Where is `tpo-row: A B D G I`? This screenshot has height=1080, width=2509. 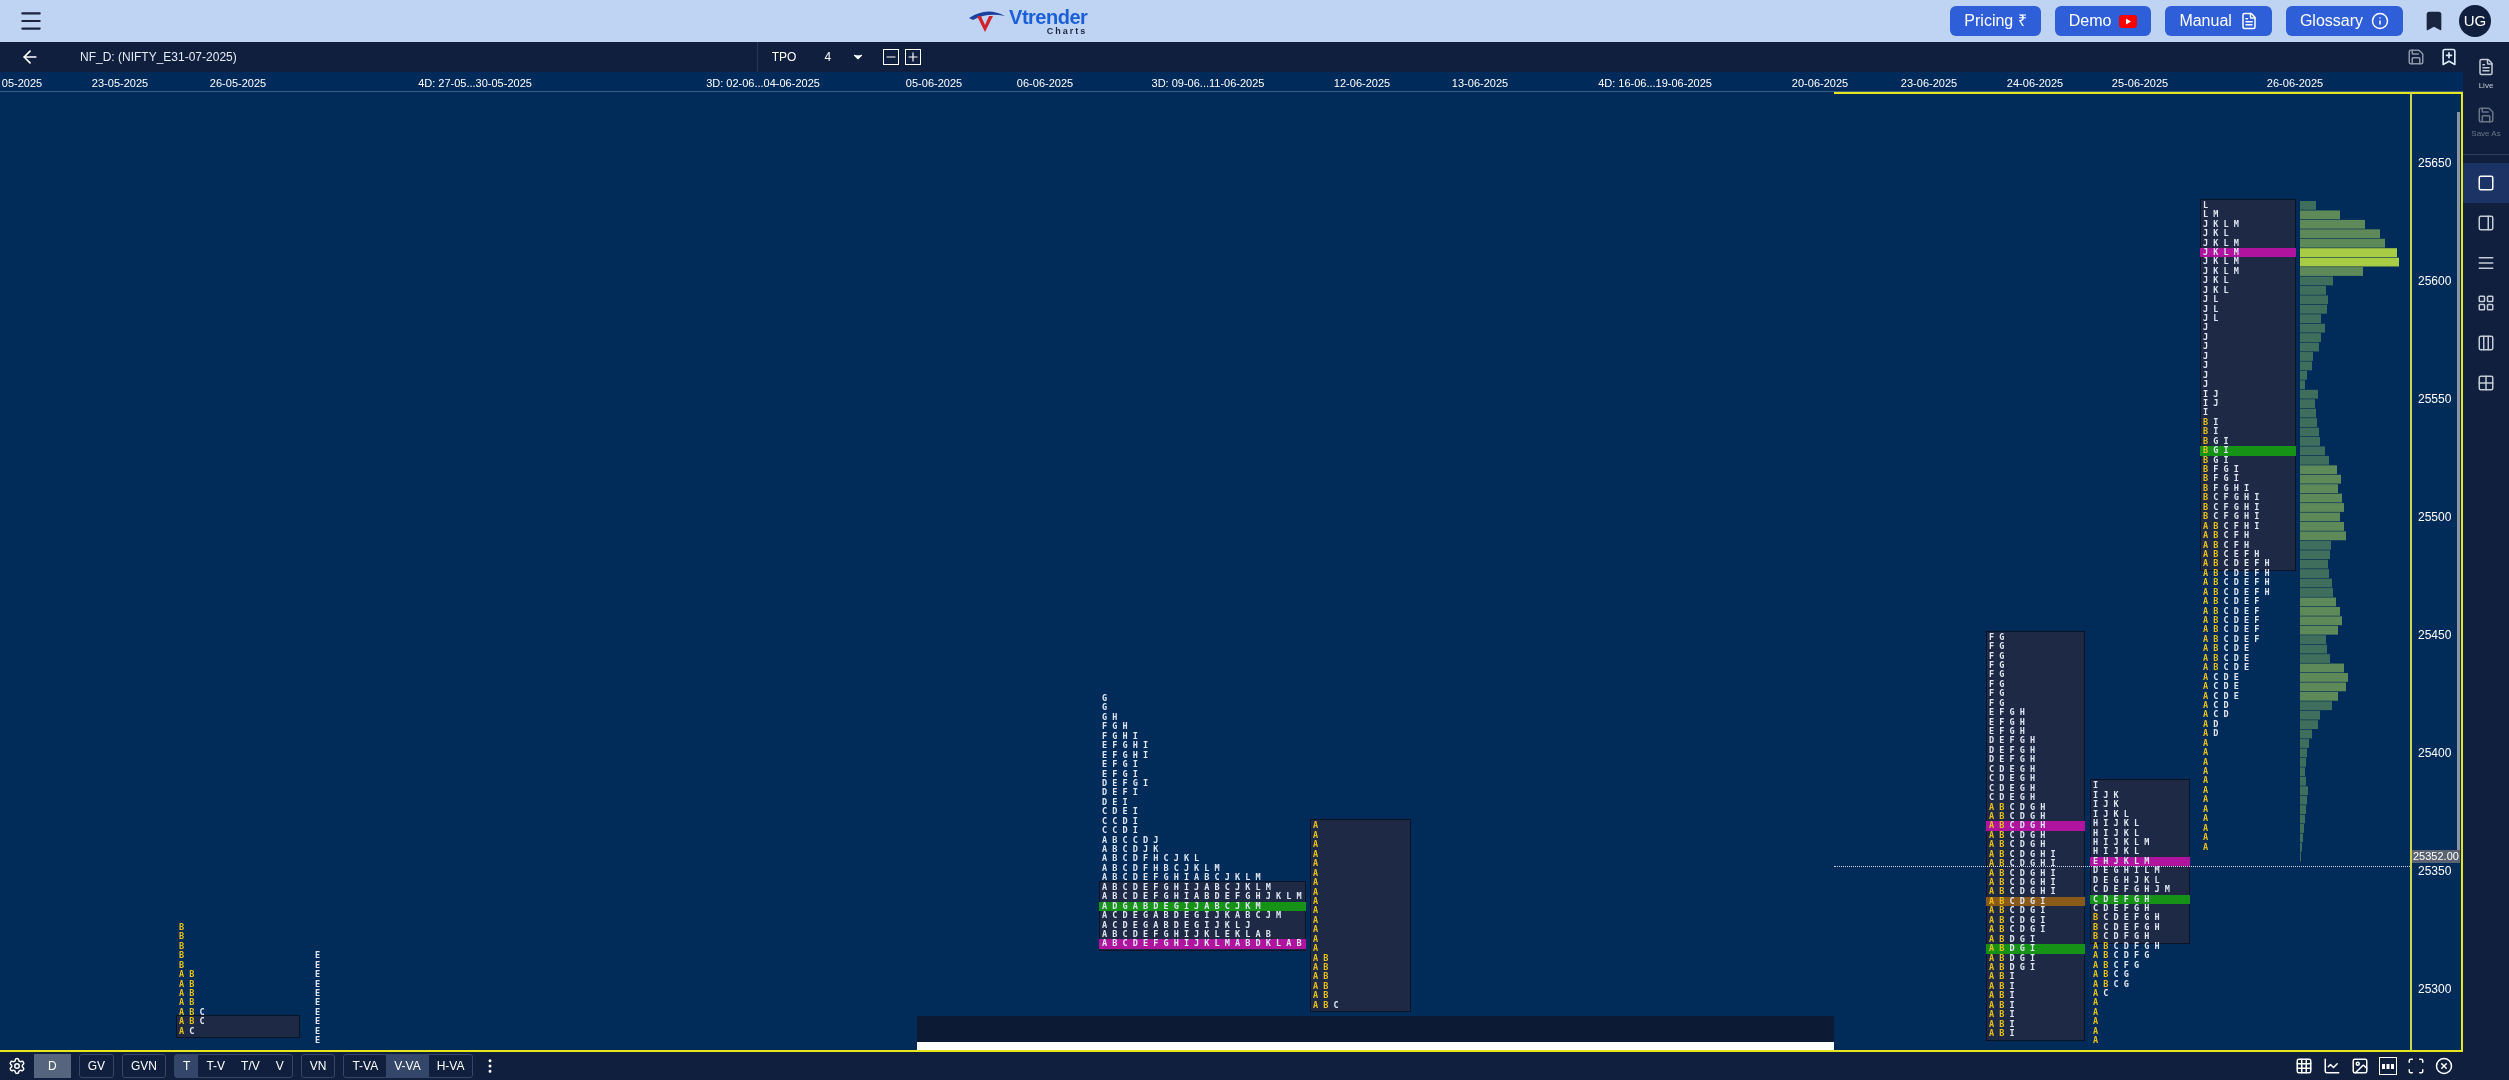
tpo-row: A B D G I is located at coordinates (2035, 949).